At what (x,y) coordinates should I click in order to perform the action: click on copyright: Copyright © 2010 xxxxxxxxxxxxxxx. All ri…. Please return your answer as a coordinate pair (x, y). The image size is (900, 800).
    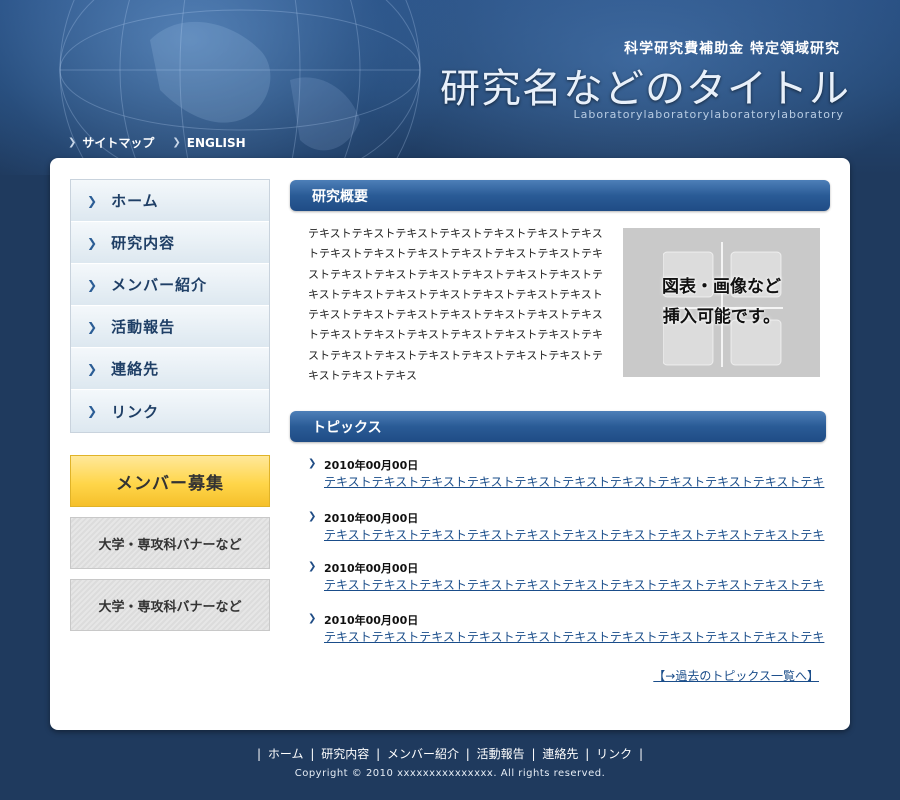
    Looking at the image, I should click on (450, 773).